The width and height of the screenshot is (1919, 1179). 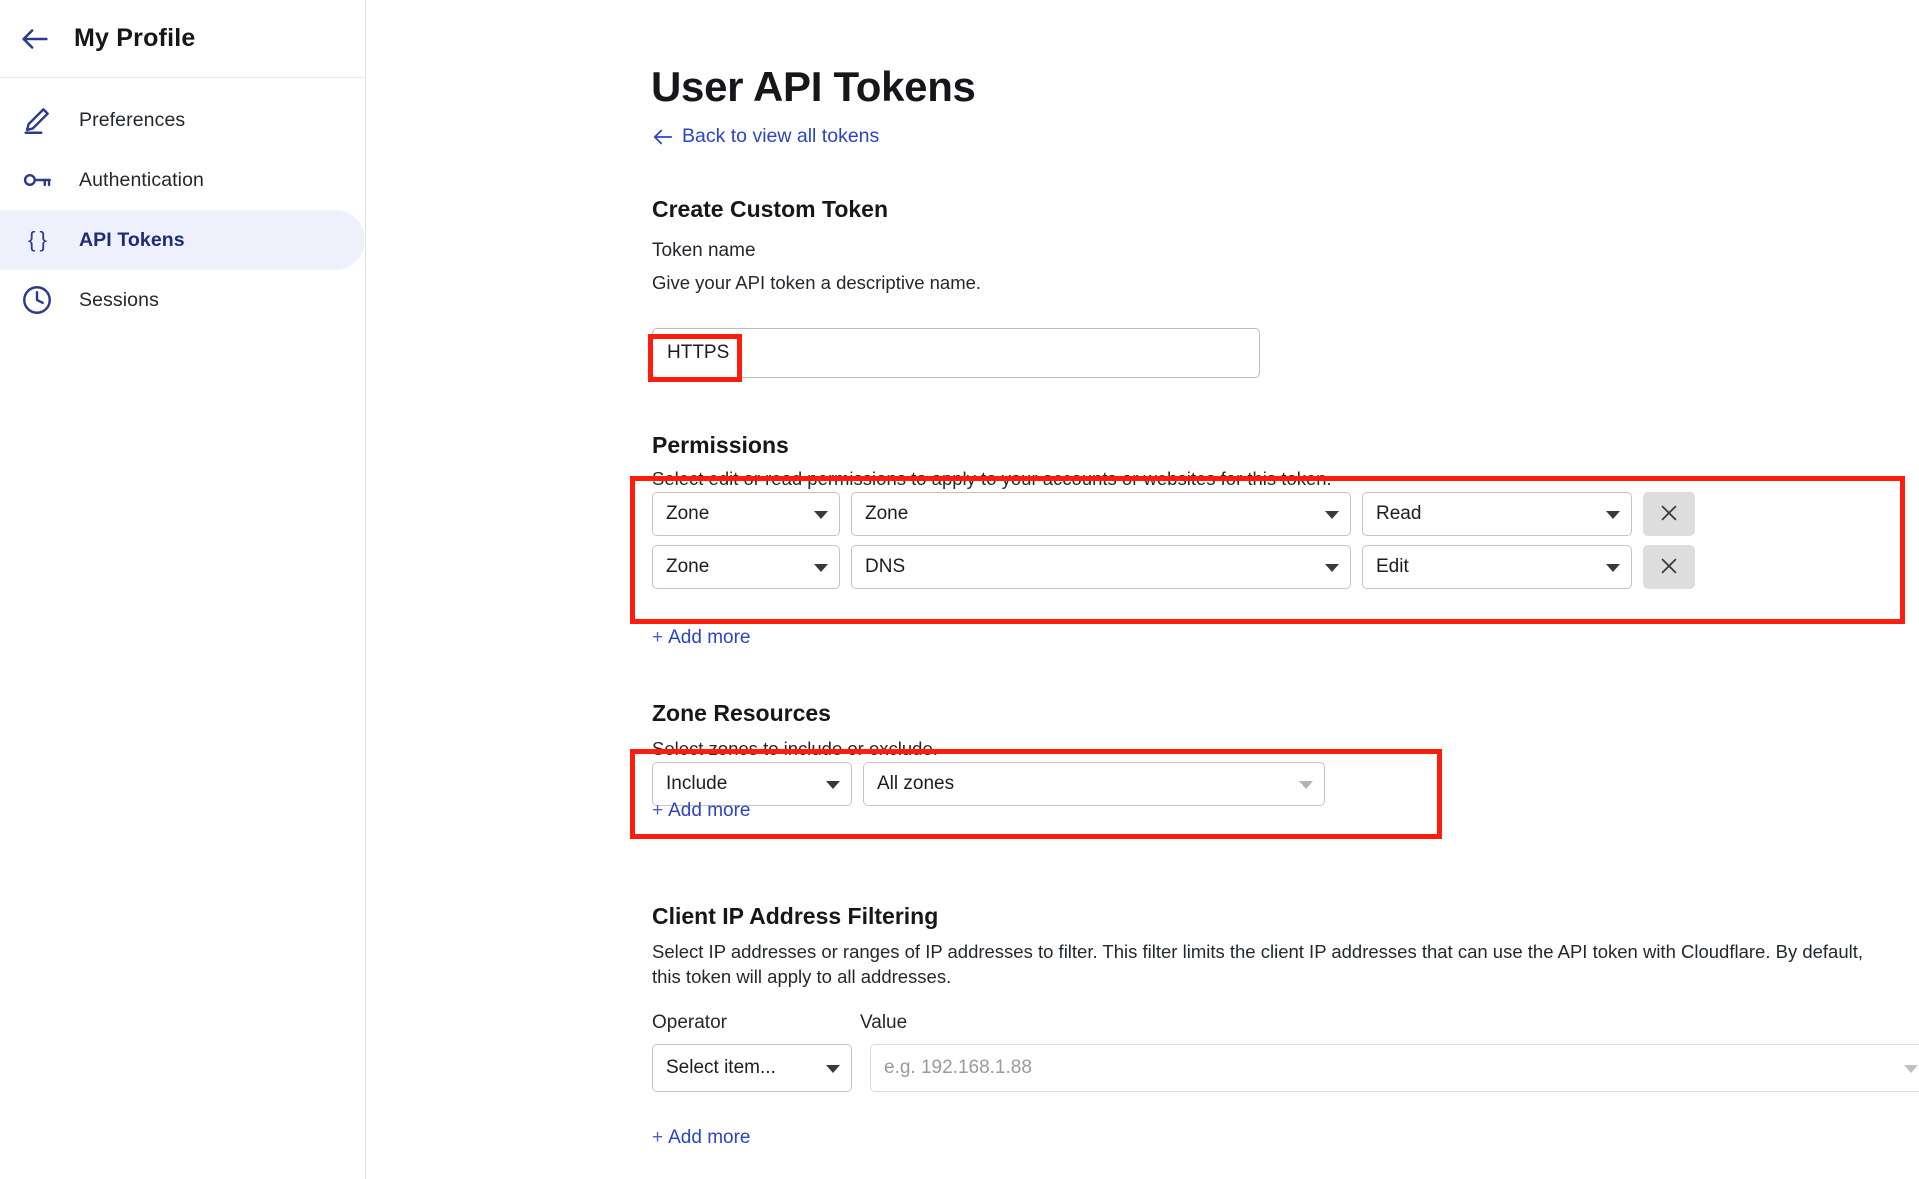 I want to click on sidebar-item-authentication: Authentication, so click(x=182, y=180).